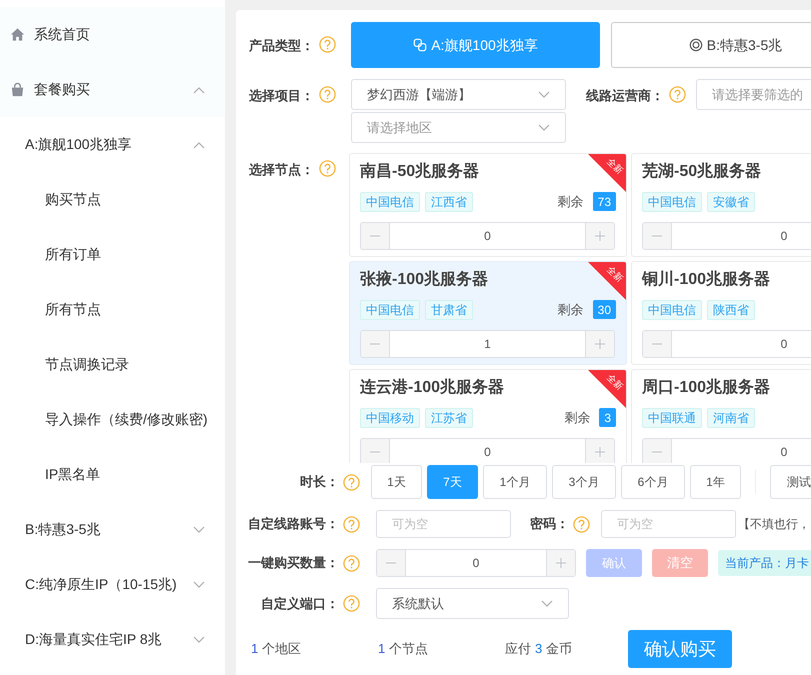 The width and height of the screenshot is (811, 675). Describe the element at coordinates (112, 419) in the screenshot. I see `sidebar-item: 导入操作（续费/修改账密)` at that location.